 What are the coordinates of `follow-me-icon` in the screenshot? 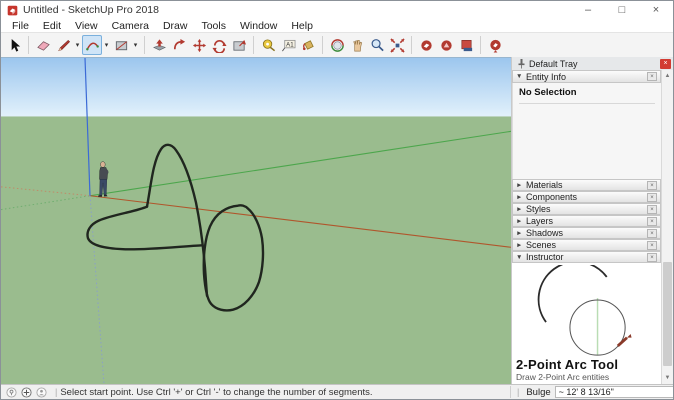 It's located at (179, 43).